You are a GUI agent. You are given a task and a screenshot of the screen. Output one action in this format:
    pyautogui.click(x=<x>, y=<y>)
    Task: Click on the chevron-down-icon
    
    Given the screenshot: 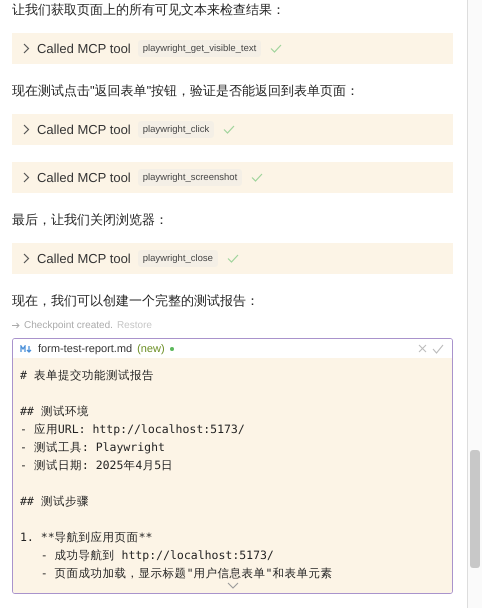 What is the action you would take?
    pyautogui.click(x=232, y=585)
    